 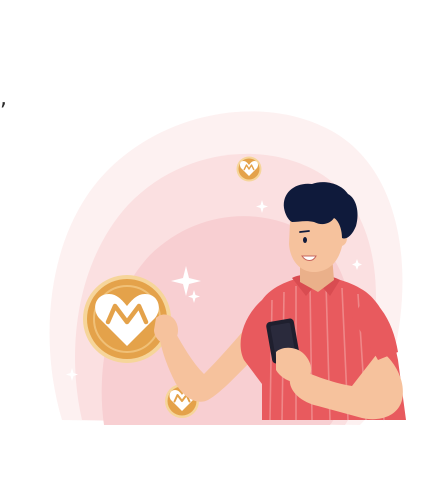 What do you see at coordinates (249, 169) in the screenshot?
I see `coin-small-top` at bounding box center [249, 169].